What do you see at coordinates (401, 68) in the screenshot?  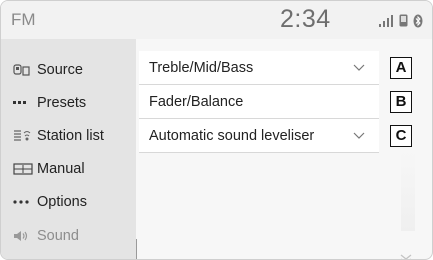 I see `callout-label-a: A` at bounding box center [401, 68].